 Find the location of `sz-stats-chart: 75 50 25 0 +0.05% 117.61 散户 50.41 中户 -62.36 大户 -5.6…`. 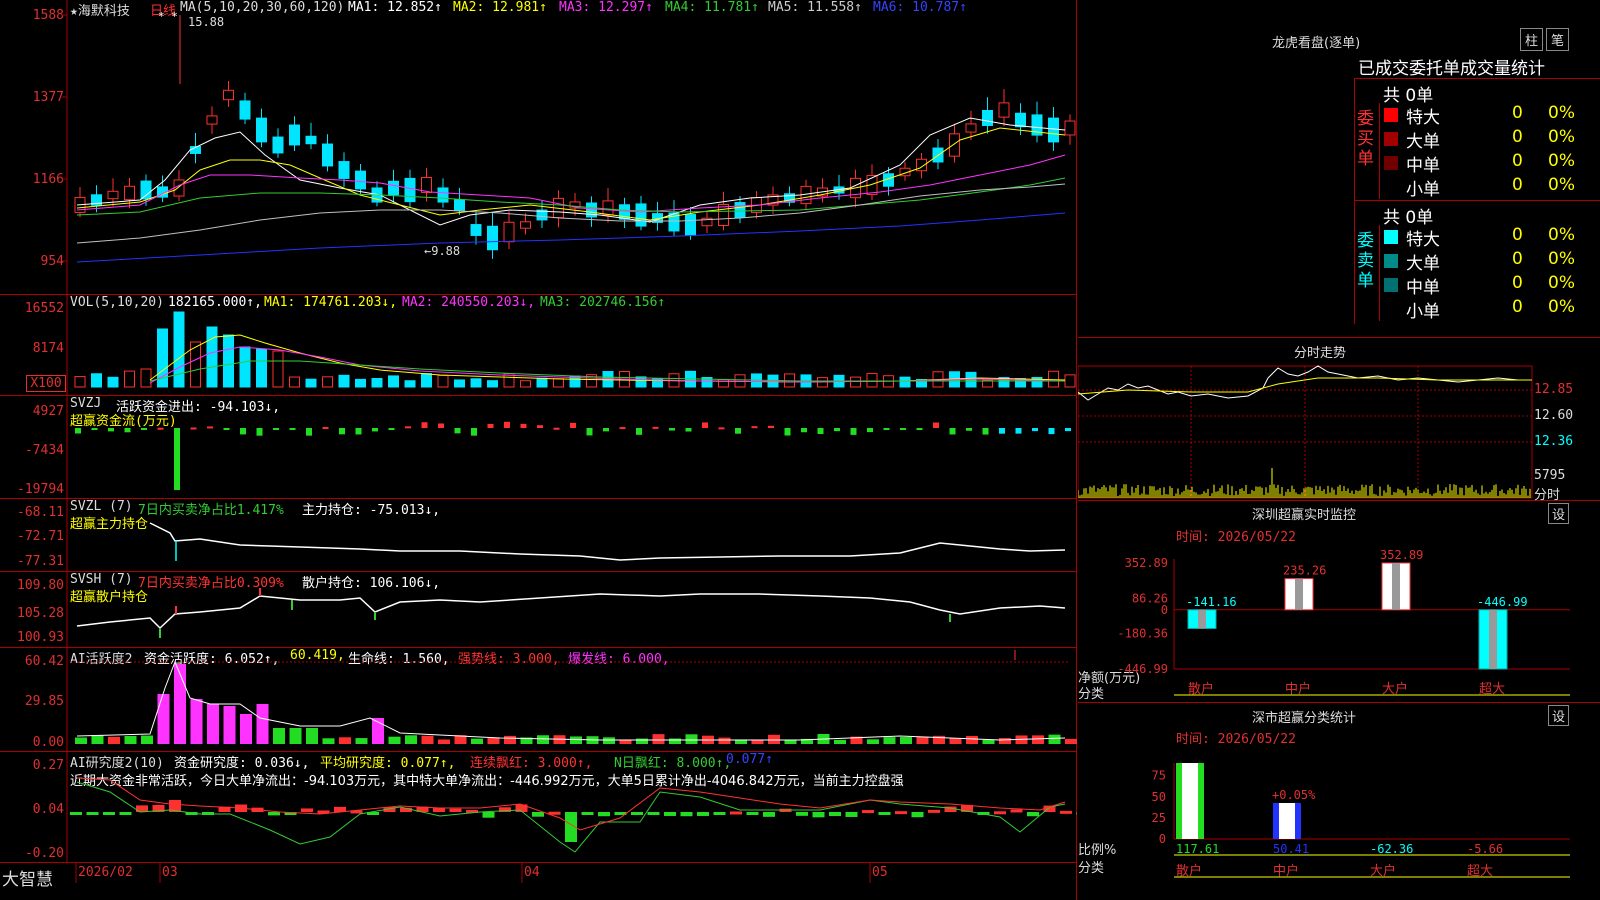

sz-stats-chart: 75 50 25 0 +0.05% 117.61 散户 50.41 中户 -62.36 大户 -5.6… is located at coordinates (1339, 801).